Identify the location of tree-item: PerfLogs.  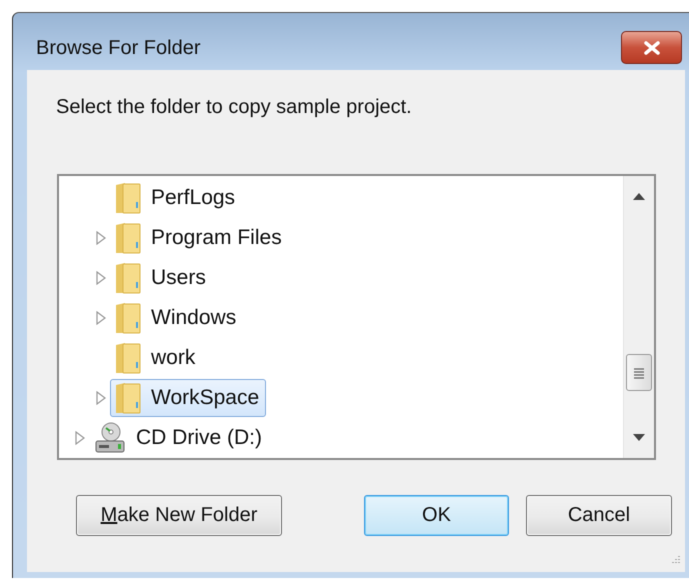
(176, 198).